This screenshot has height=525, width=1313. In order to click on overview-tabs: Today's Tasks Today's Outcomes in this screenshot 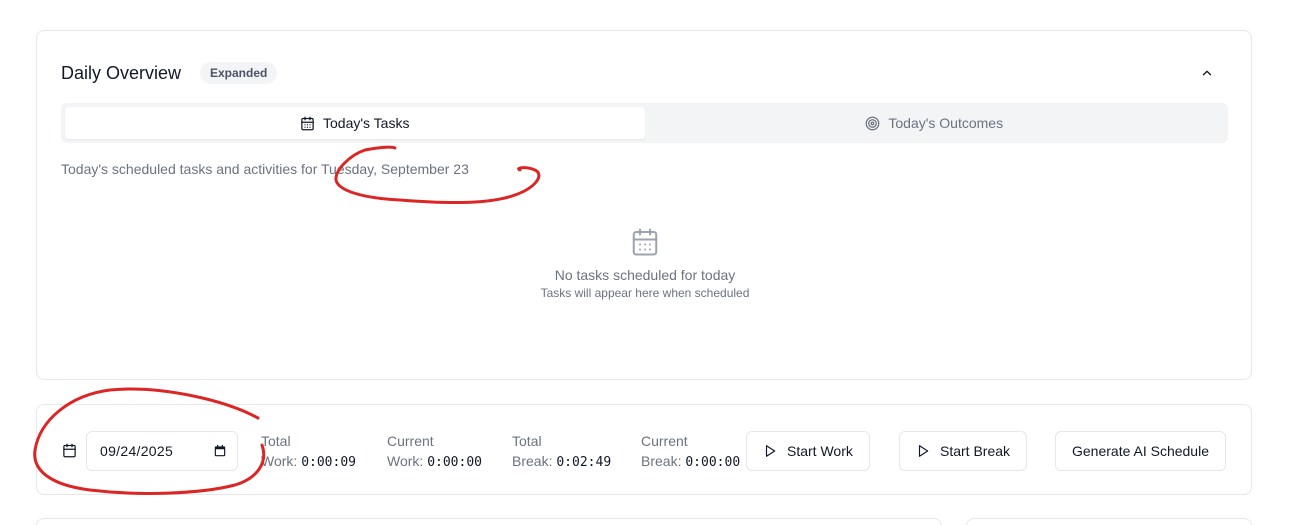, I will do `click(644, 123)`.